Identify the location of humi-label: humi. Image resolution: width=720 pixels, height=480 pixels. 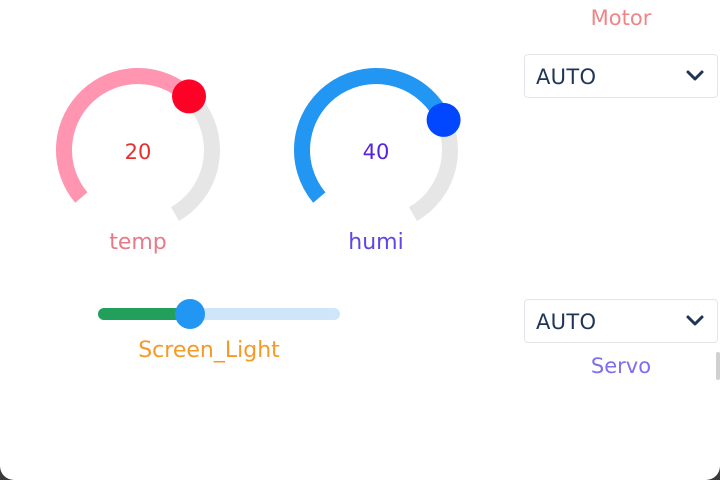
(376, 242).